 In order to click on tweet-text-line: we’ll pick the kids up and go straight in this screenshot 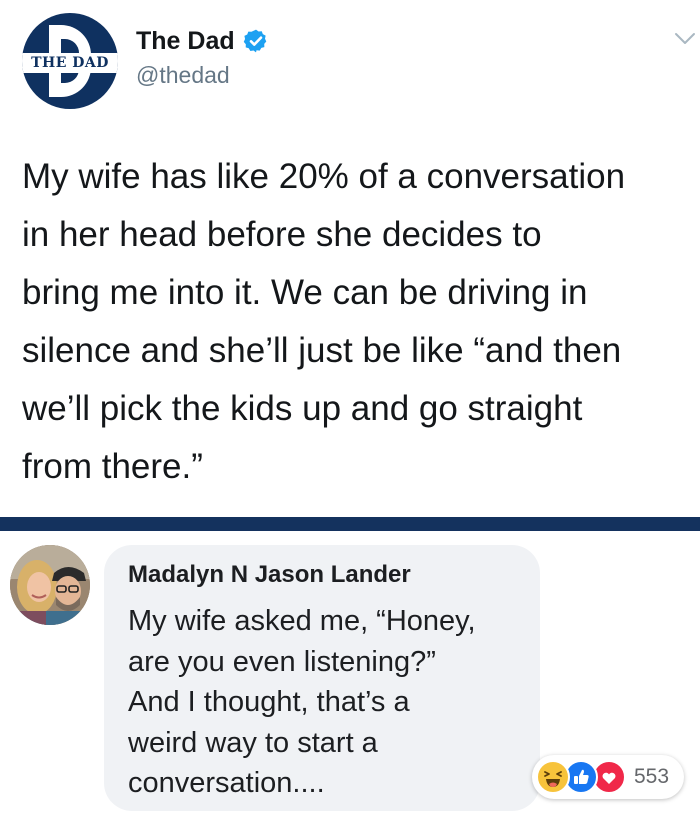, I will do `click(302, 408)`.